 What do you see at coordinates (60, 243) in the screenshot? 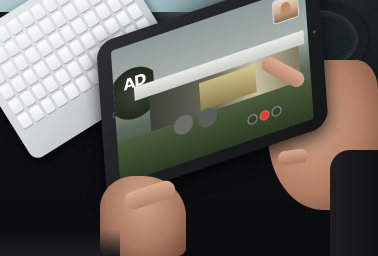
I see `desk-shadow` at bounding box center [60, 243].